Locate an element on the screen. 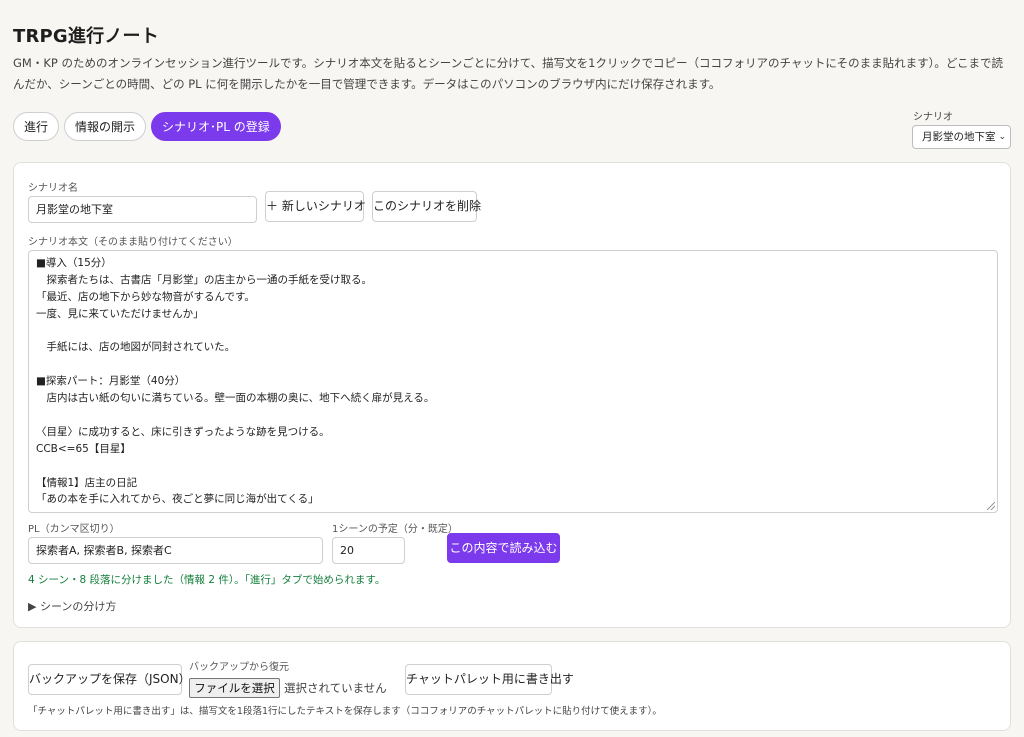  file-select-button: ファイルを選択 is located at coordinates (234, 688).